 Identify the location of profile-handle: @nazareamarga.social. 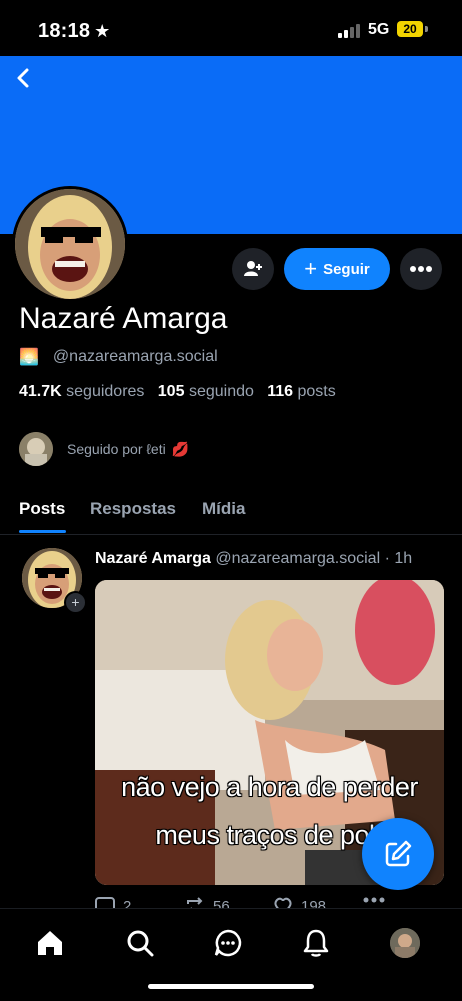
(135, 356).